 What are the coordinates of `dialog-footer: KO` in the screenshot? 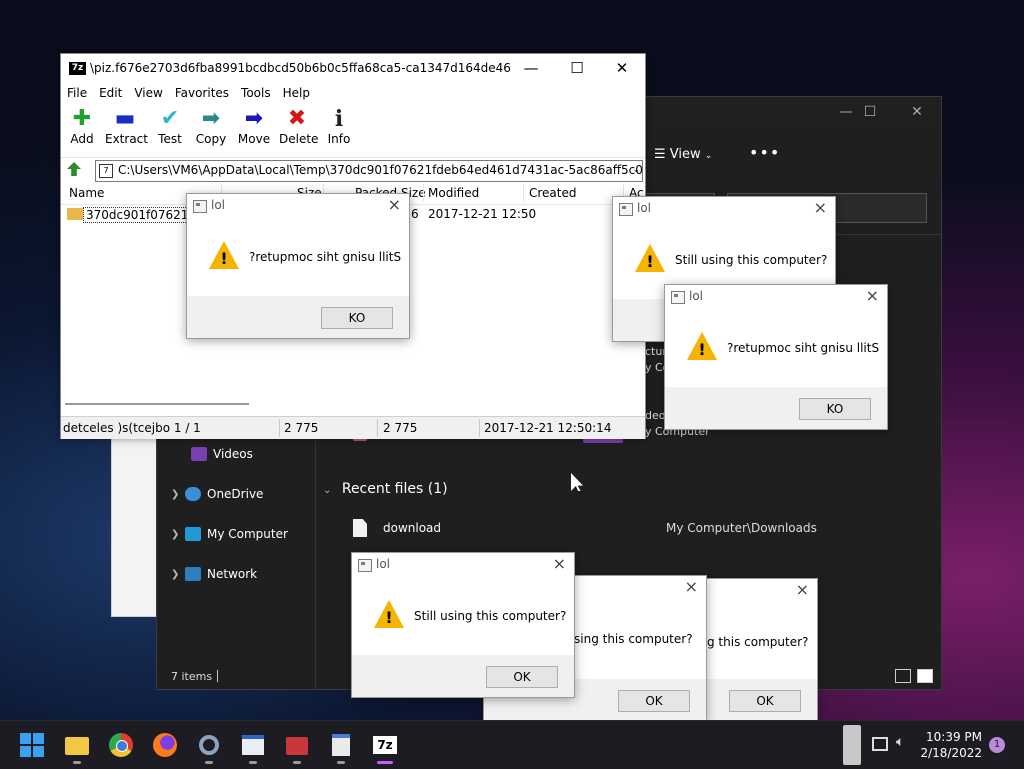 It's located at (776, 408).